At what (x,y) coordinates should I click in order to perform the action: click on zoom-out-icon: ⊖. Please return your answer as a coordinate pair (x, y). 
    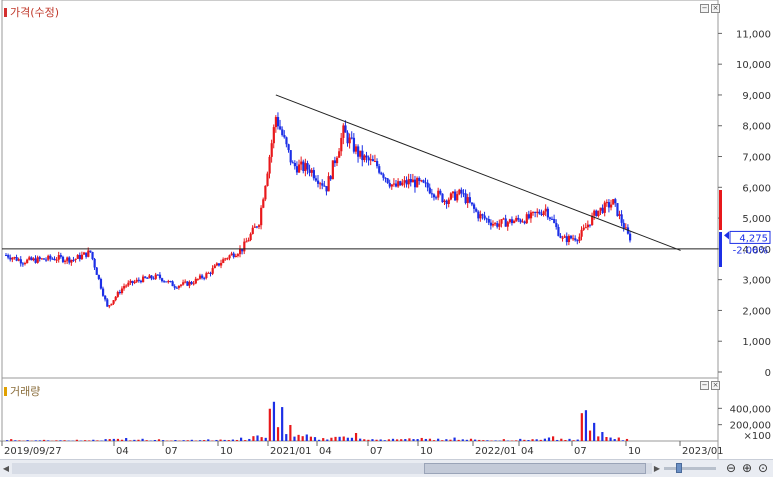
    Looking at the image, I should click on (731, 468).